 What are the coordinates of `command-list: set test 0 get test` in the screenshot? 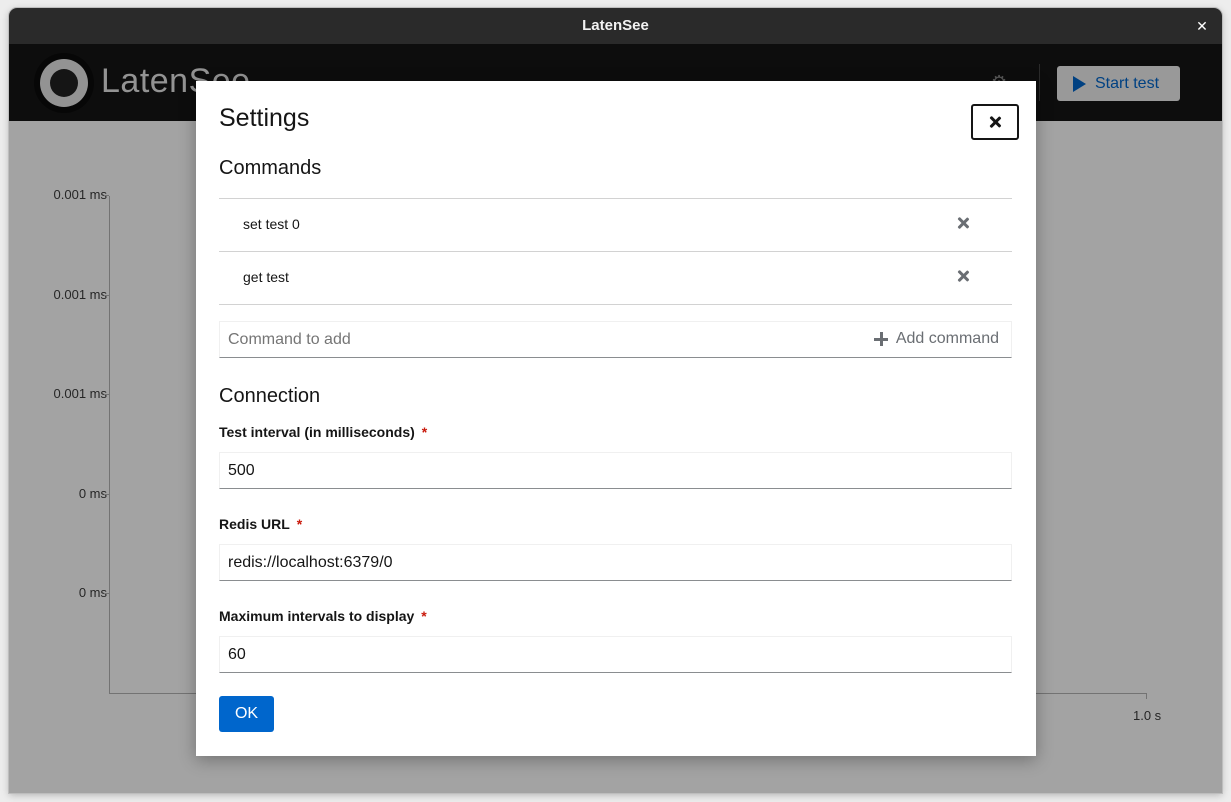 It's located at (615, 251).